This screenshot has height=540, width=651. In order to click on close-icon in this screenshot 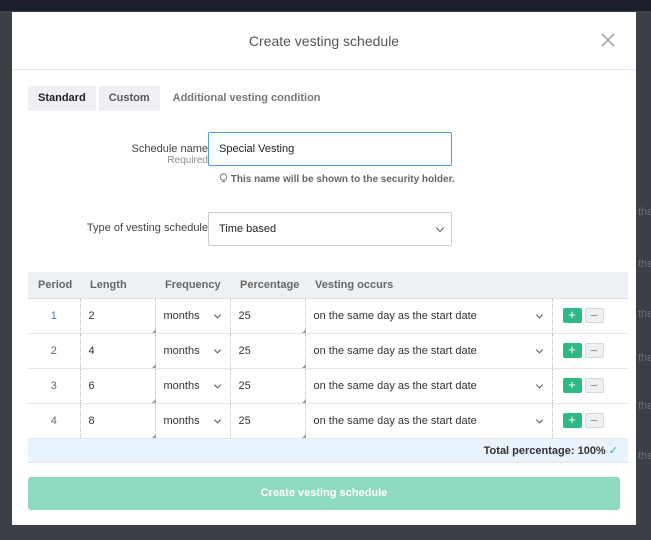, I will do `click(608, 40)`.